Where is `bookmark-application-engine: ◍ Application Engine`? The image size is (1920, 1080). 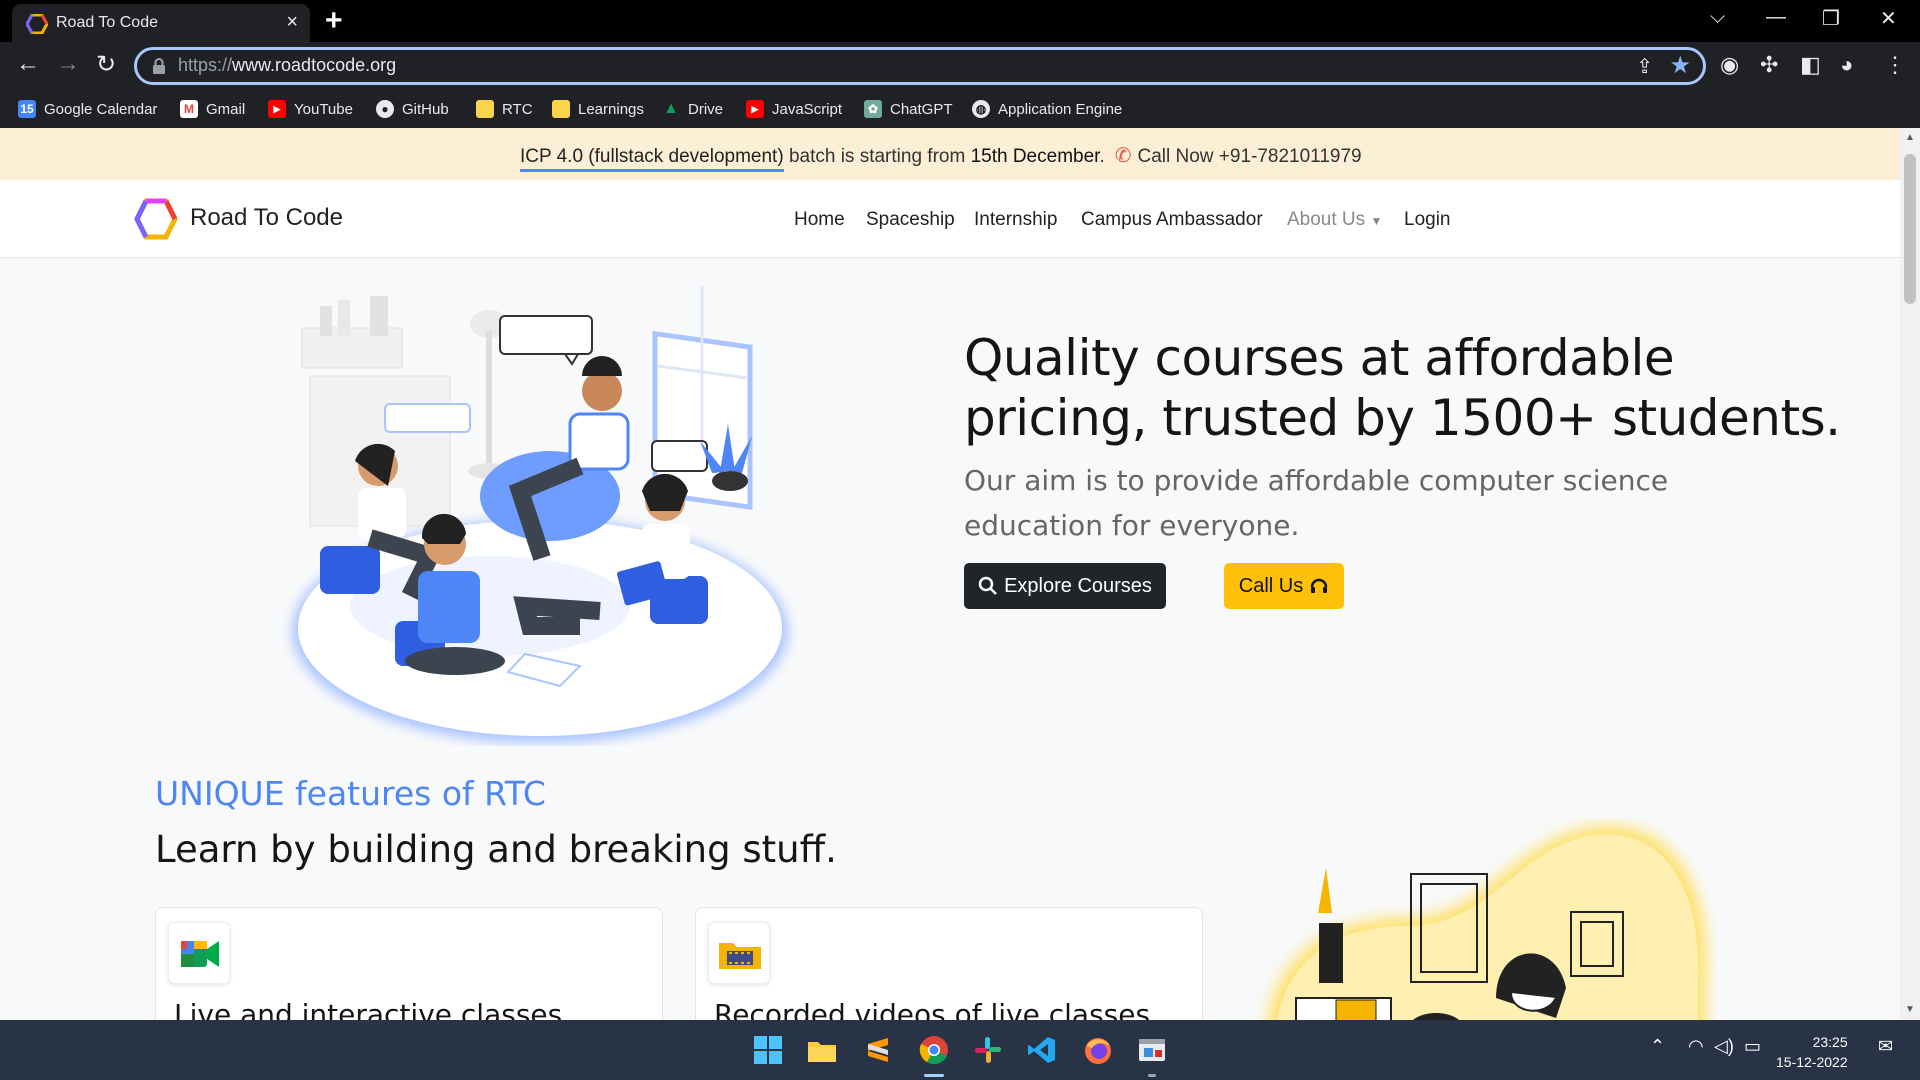 bookmark-application-engine: ◍ Application Engine is located at coordinates (1047, 109).